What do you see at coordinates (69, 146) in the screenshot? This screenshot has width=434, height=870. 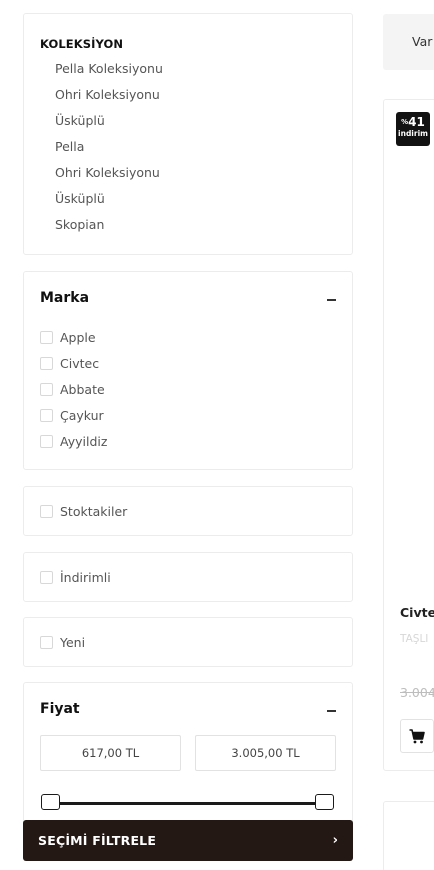 I see `collection-item: Pella` at bounding box center [69, 146].